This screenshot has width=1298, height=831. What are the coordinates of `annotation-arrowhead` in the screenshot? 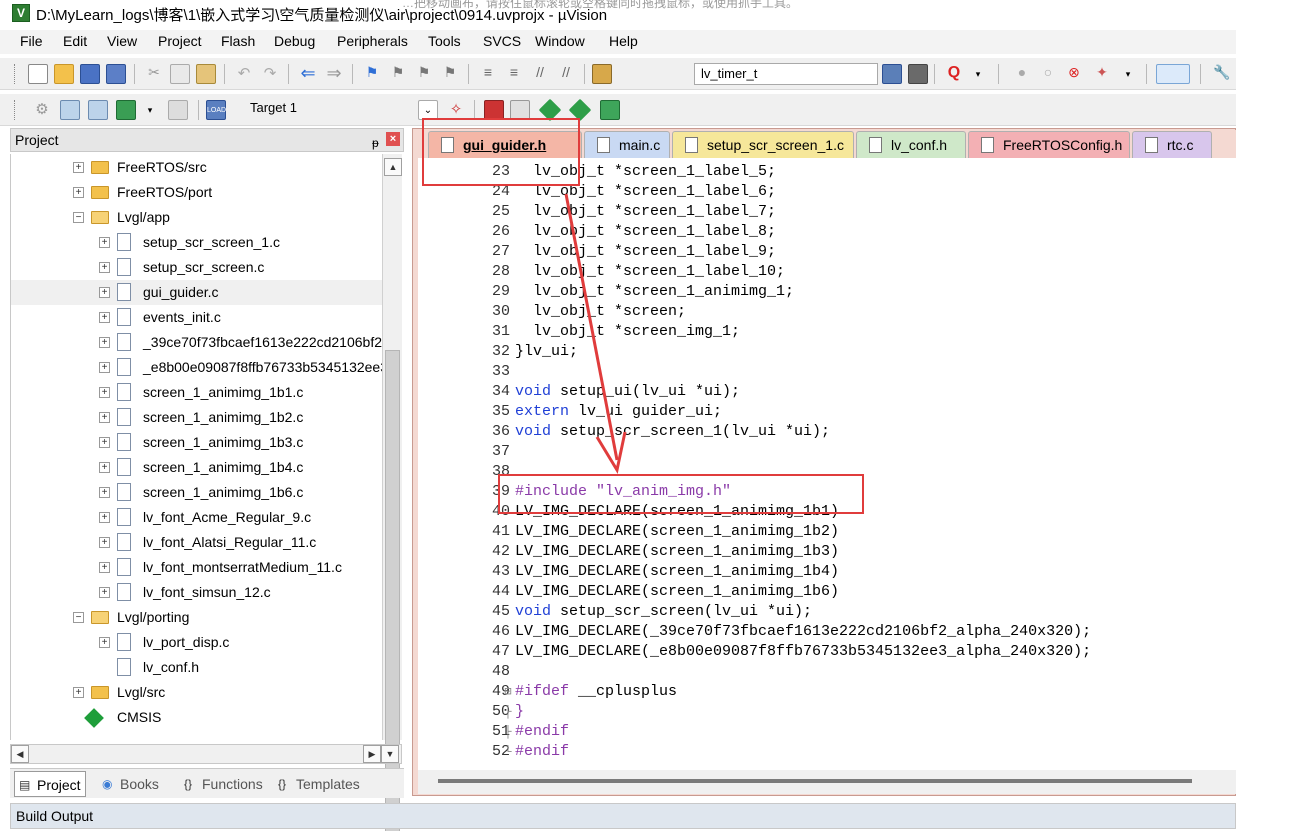 It's located at (611, 453).